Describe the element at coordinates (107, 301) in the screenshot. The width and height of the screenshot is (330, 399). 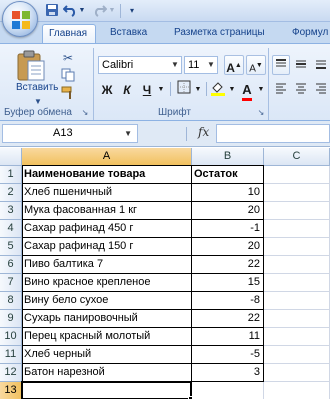
I see `cell-product-name: Вину бело сухое` at that location.